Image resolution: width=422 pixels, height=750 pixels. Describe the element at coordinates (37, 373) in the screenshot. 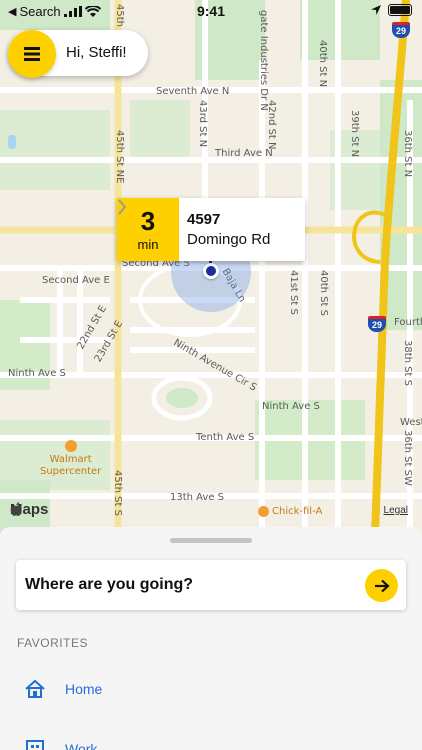

I see `map-label-ninth-ave-s-west: Ninth Ave S` at that location.